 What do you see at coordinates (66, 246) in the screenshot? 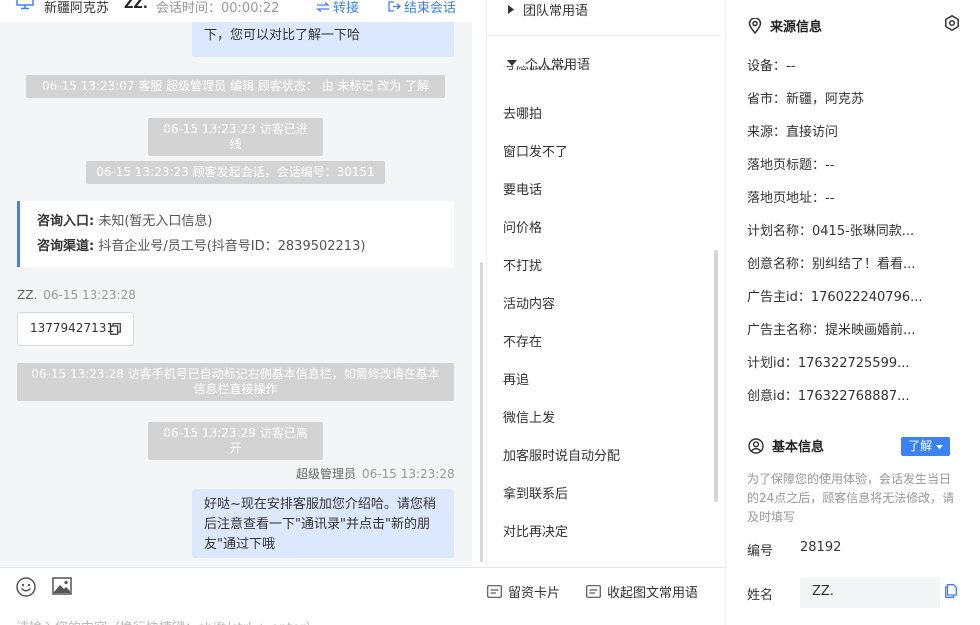
I see `consult-channel-label: 咨询渠道:` at bounding box center [66, 246].